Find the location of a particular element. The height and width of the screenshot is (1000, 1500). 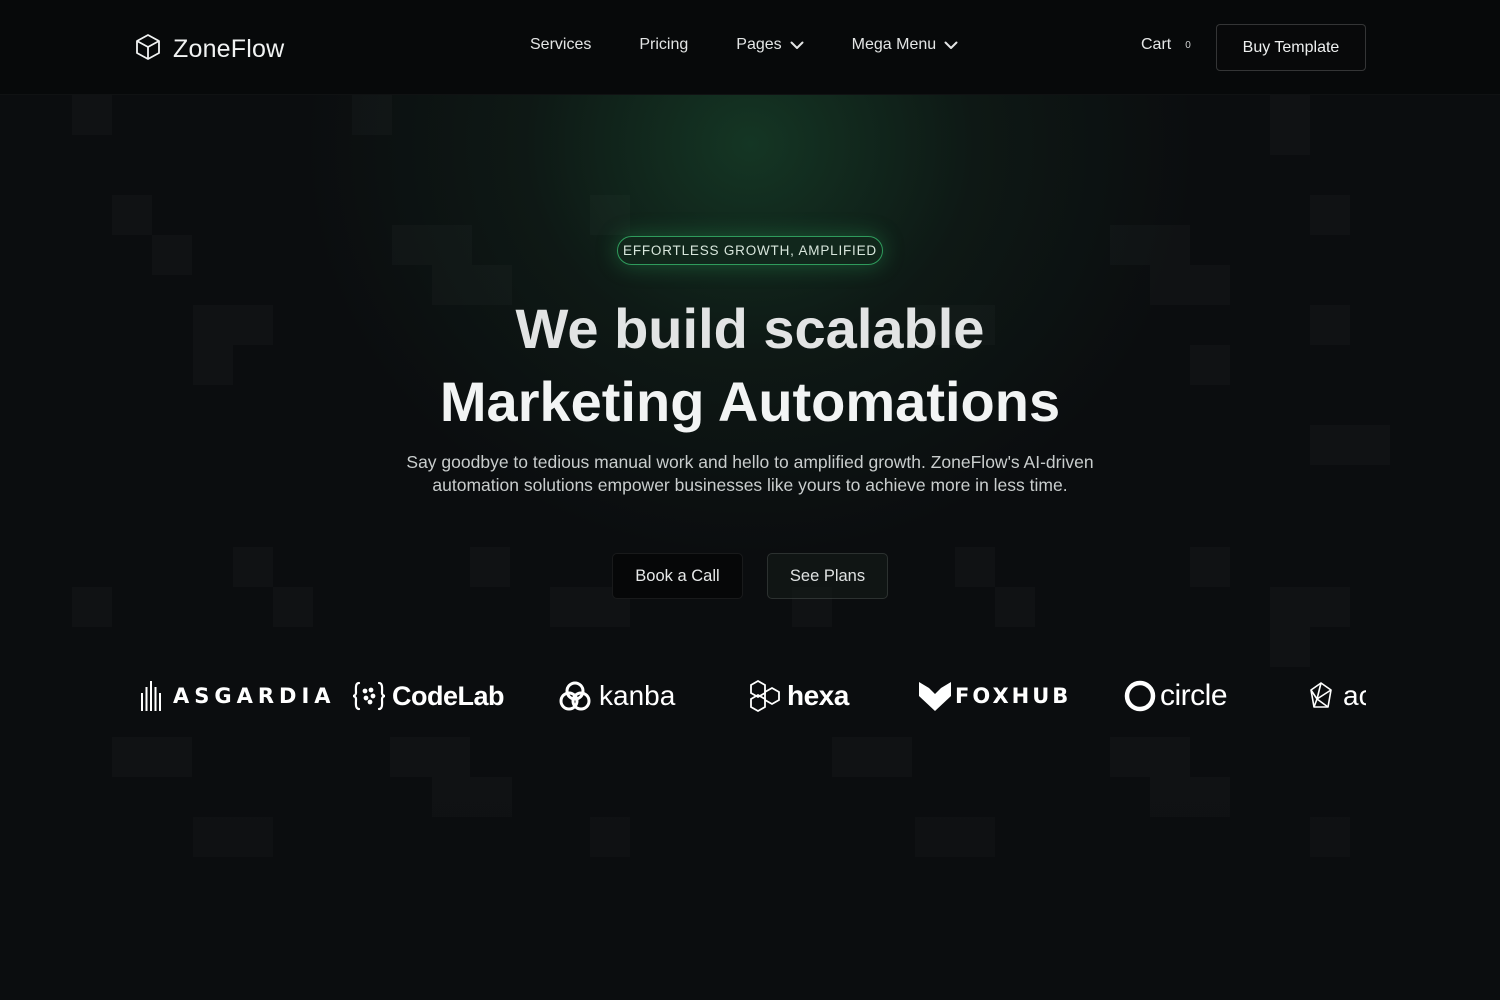

client-logo-asgardia: ASGARDIA is located at coordinates (238, 696).